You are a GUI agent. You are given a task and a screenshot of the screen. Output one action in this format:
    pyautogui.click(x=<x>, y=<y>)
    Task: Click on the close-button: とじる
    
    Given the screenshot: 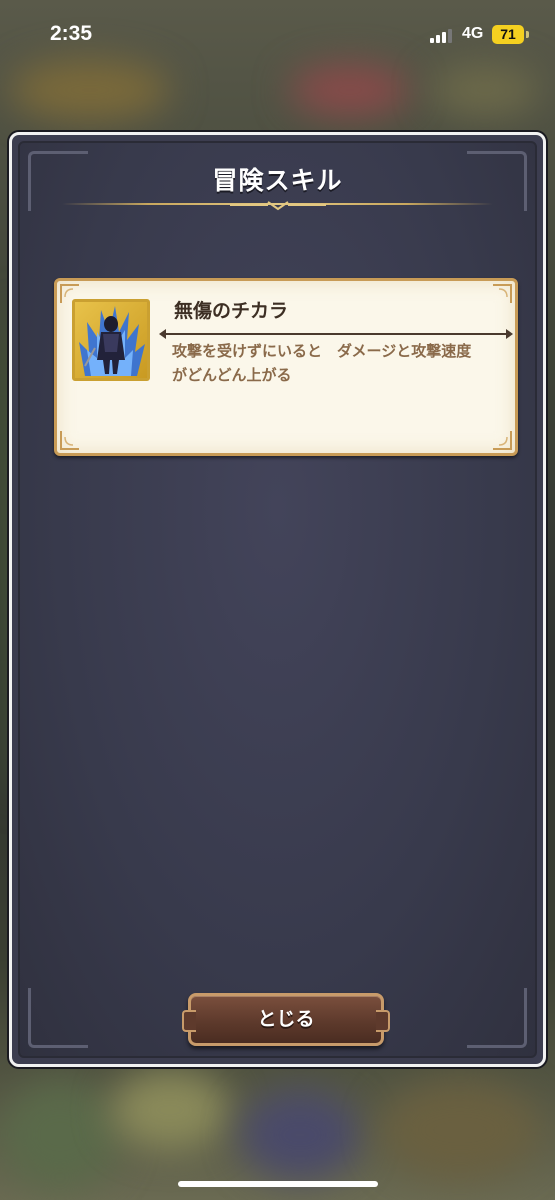 What is the action you would take?
    pyautogui.click(x=286, y=1019)
    